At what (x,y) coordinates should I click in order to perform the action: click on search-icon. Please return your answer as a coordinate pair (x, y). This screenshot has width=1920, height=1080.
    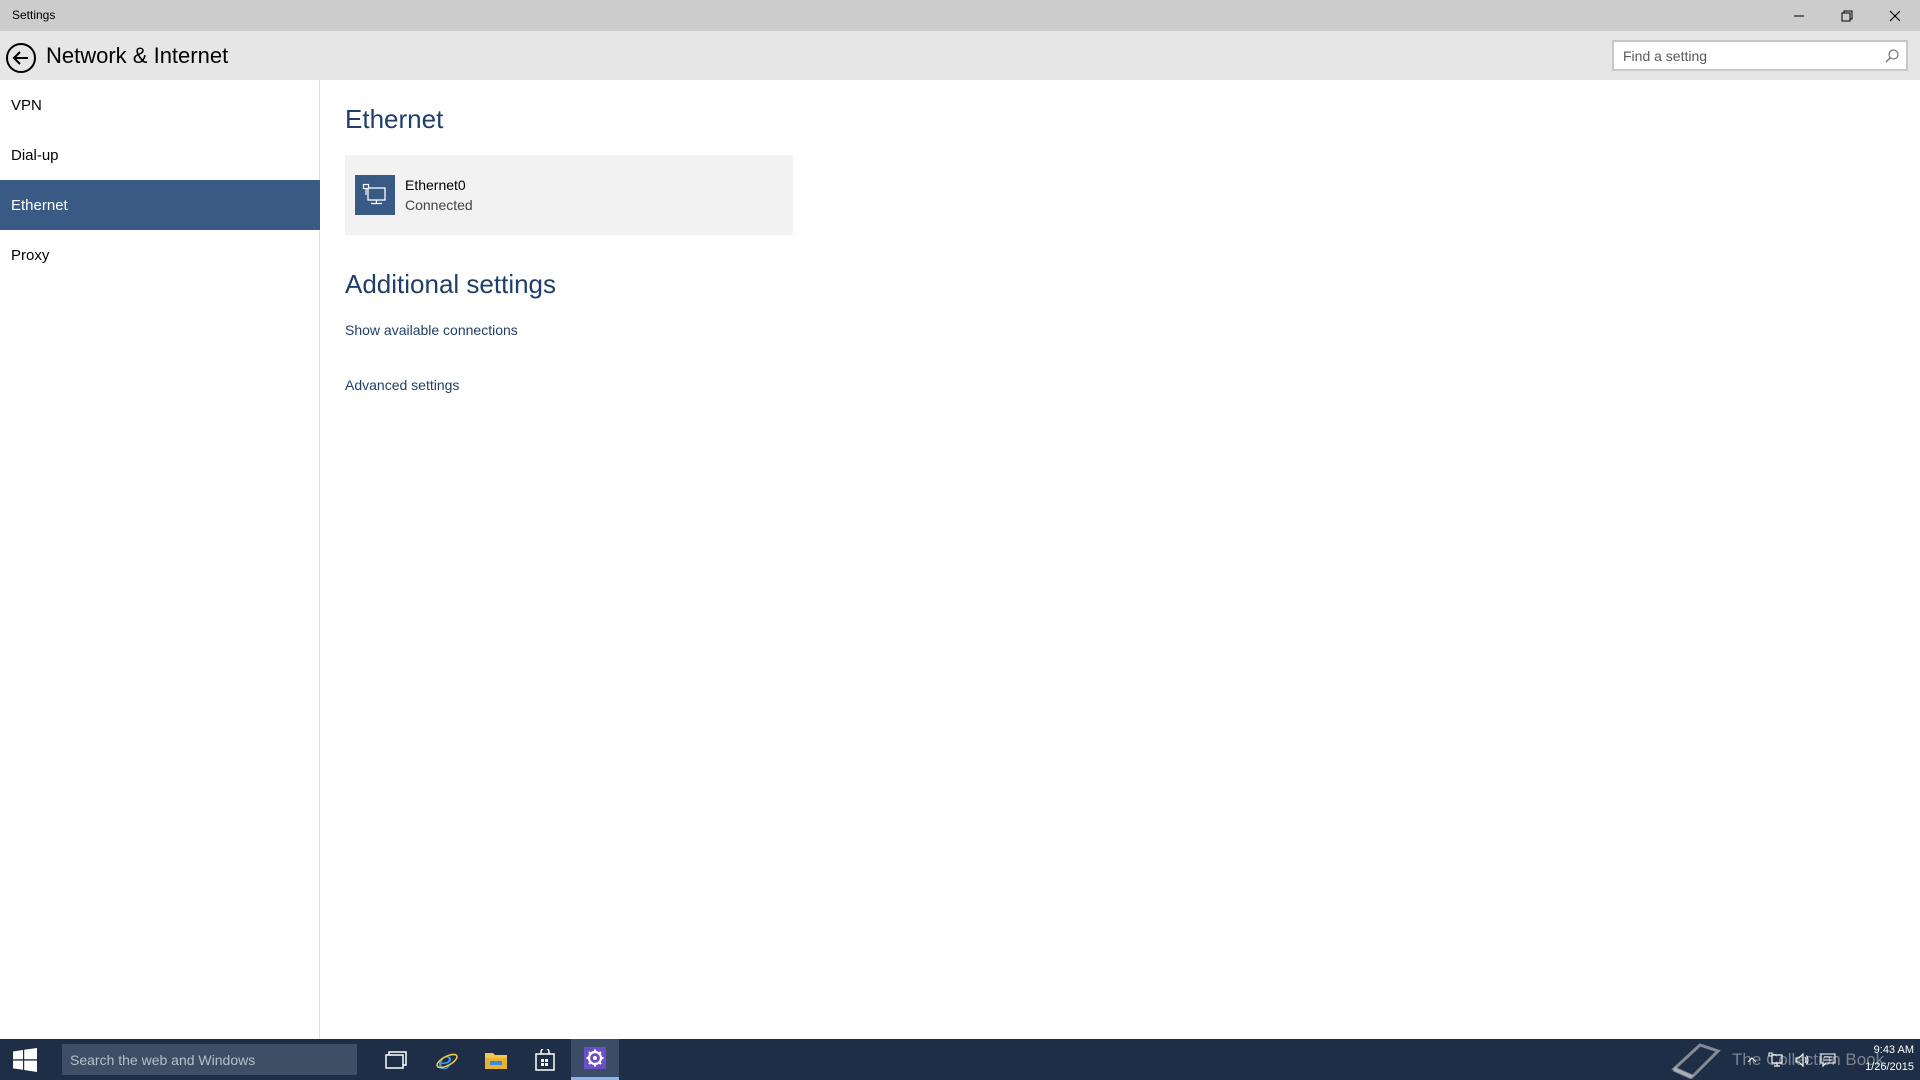
    Looking at the image, I should click on (1892, 56).